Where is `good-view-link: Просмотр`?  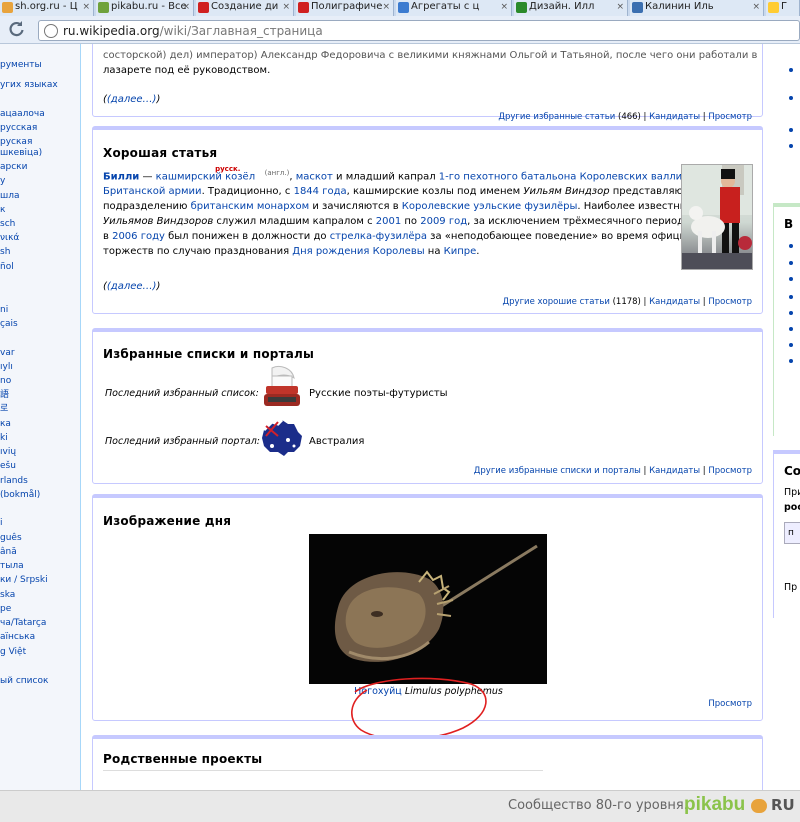
good-view-link: Просмотр is located at coordinates (730, 302).